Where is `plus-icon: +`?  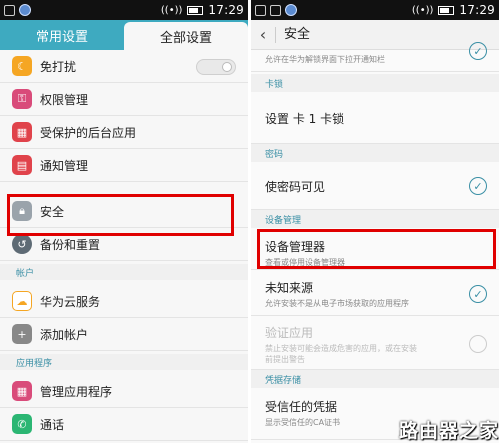
plus-icon: + is located at coordinates (22, 334).